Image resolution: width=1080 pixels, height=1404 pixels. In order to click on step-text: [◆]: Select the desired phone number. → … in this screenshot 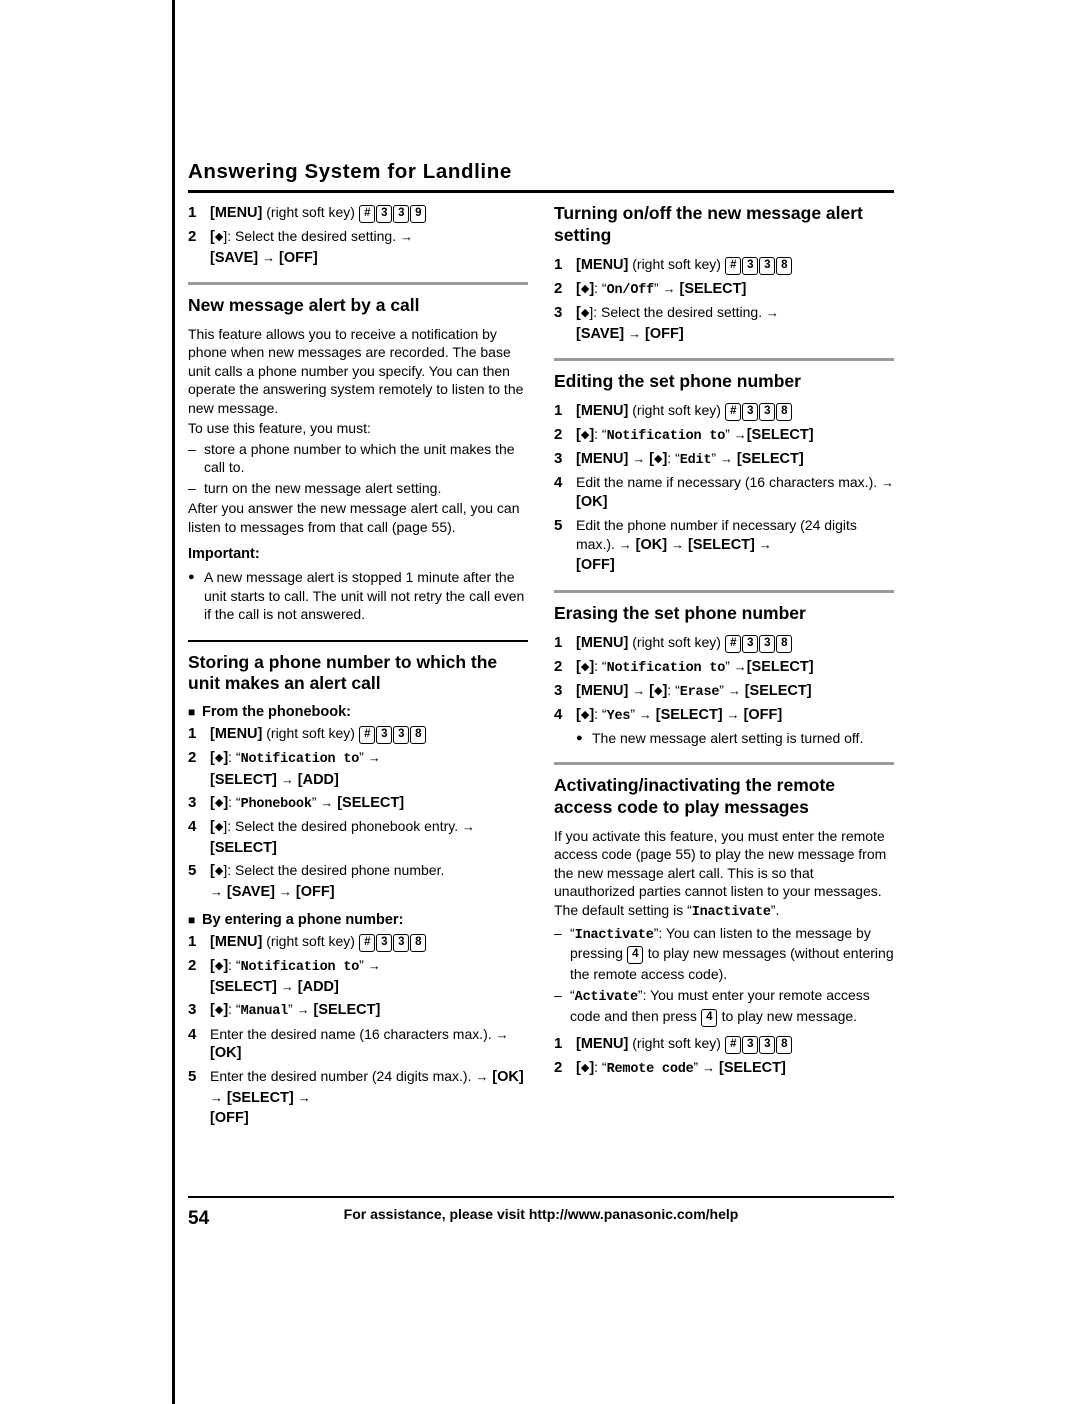, I will do `click(369, 881)`.